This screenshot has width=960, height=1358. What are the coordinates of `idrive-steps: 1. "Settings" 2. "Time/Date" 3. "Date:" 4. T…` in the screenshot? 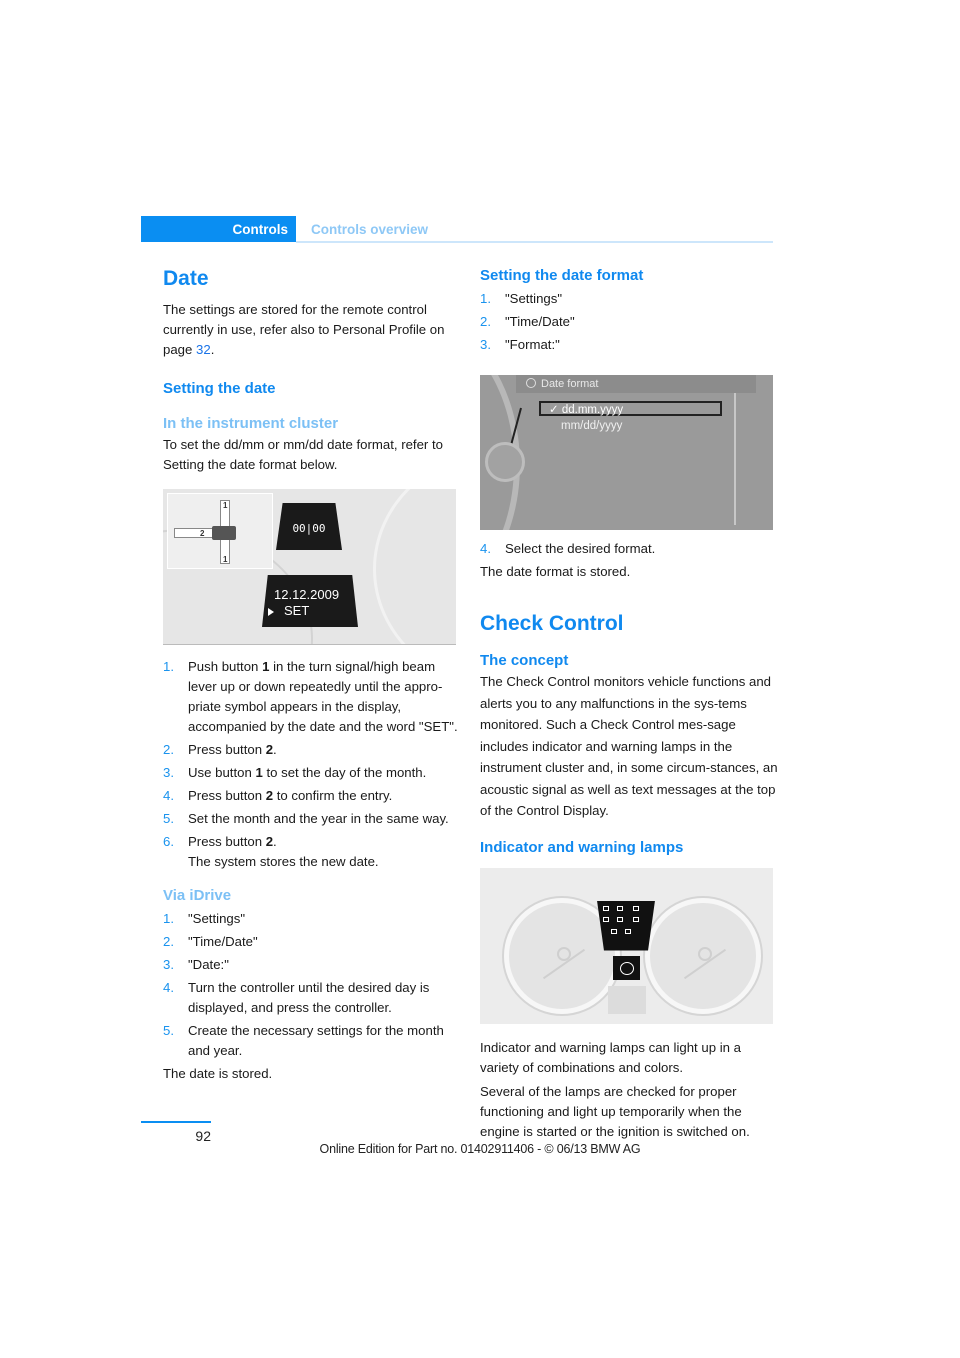 It's located at (313, 985).